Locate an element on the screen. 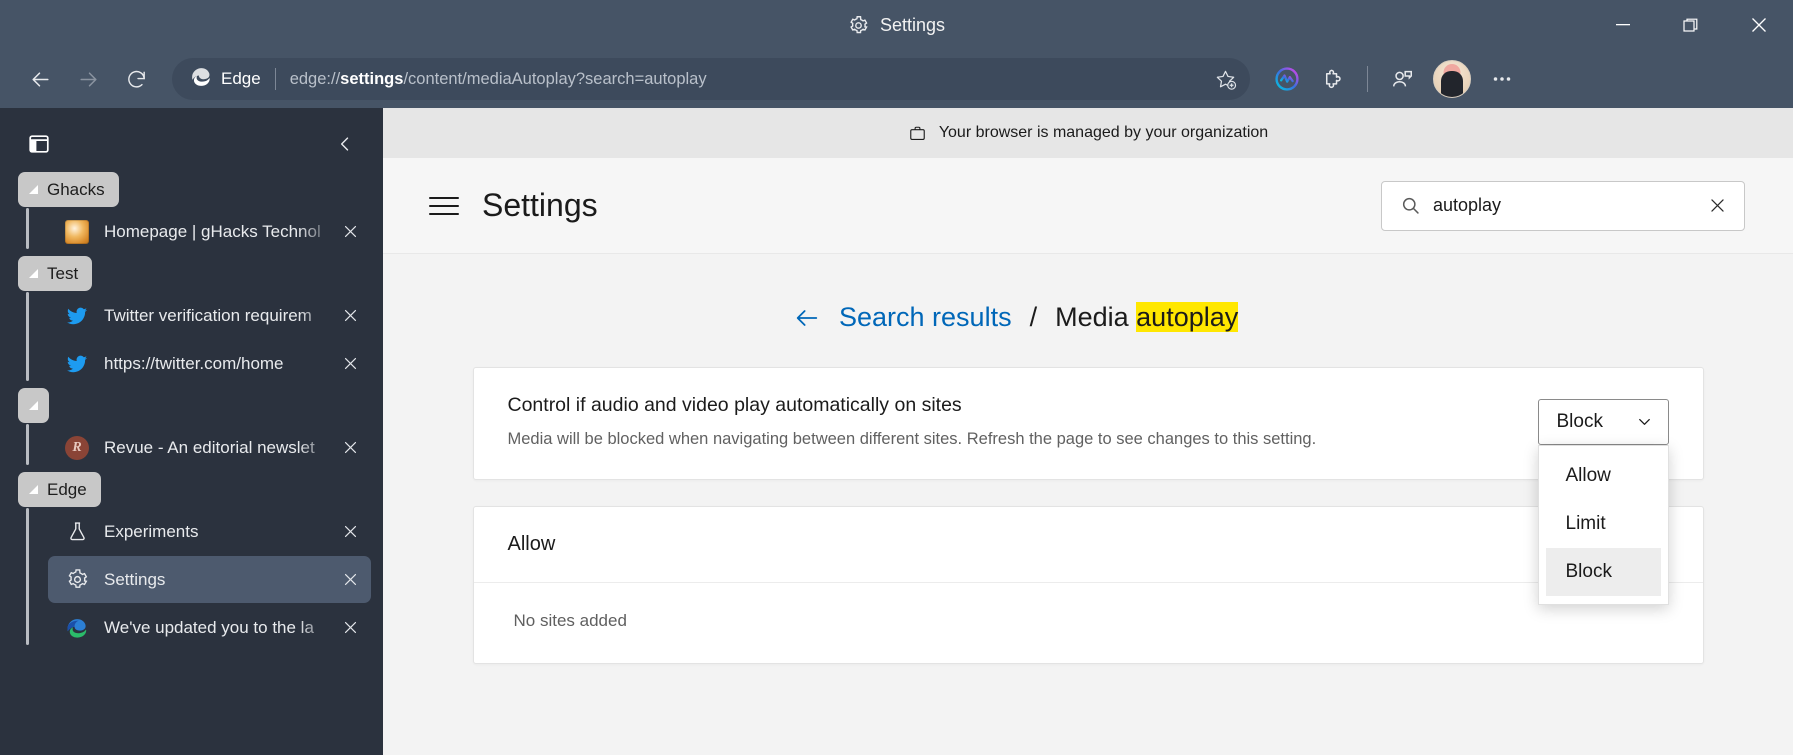 The image size is (1793, 755). minimize-button is located at coordinates (1623, 25).